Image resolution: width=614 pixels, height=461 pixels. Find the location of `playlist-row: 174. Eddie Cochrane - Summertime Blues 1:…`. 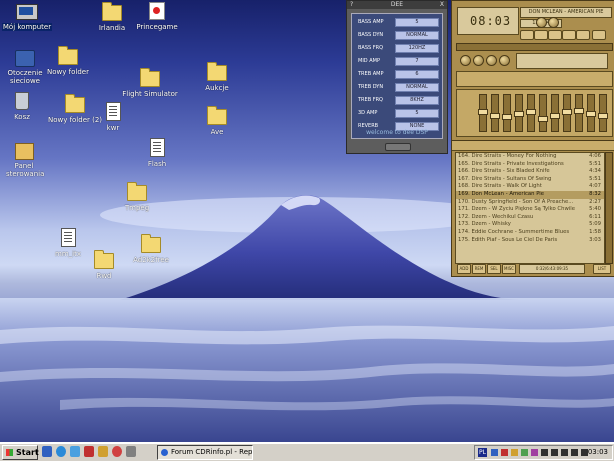

playlist-row: 174. Eddie Cochrane - Summertime Blues 1:… is located at coordinates (530, 233).